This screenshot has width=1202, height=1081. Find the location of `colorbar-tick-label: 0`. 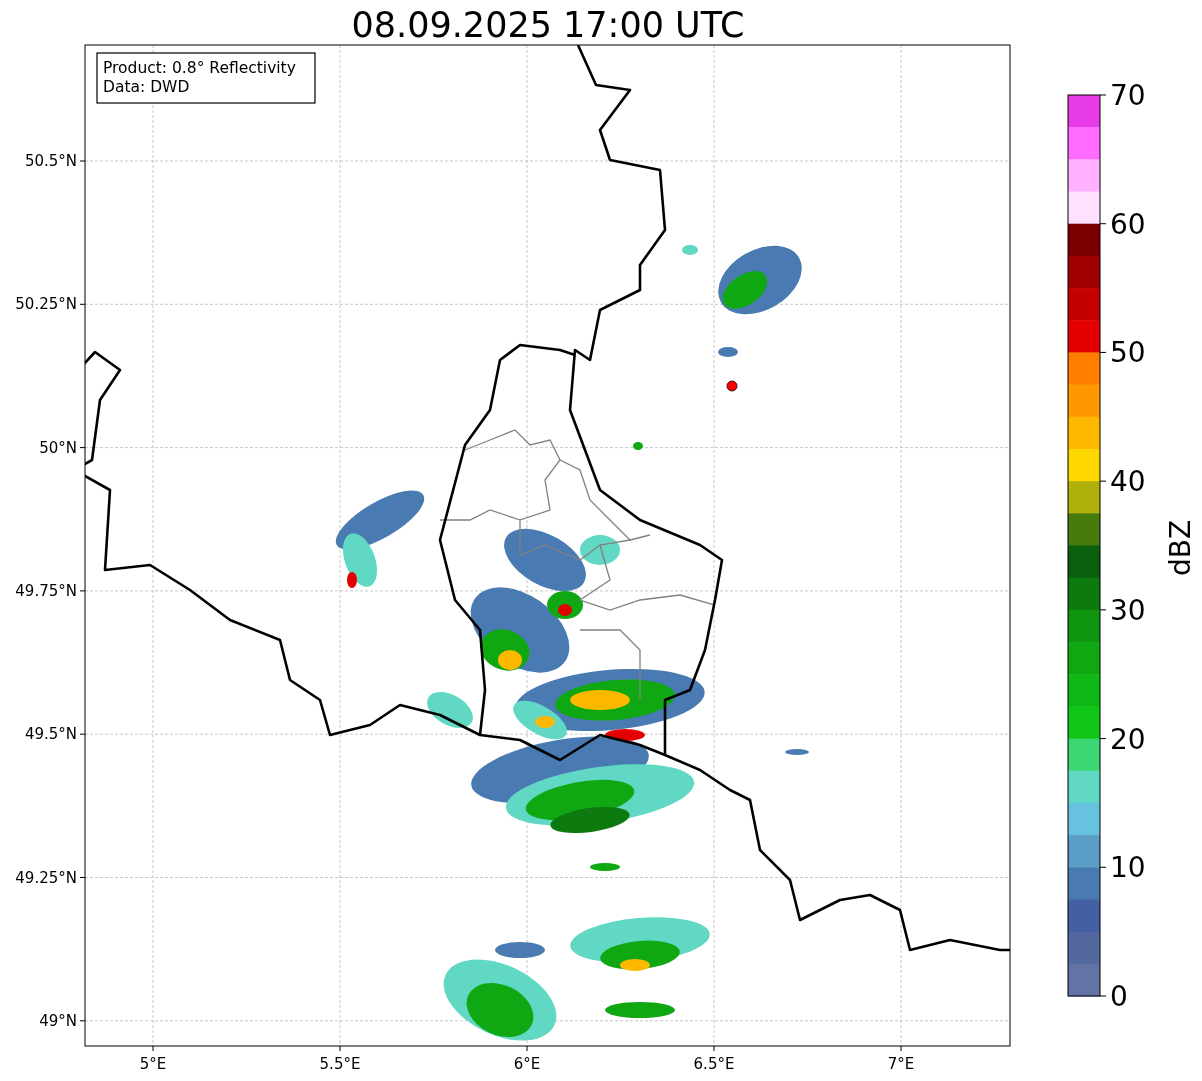

colorbar-tick-label: 0 is located at coordinates (1119, 996).